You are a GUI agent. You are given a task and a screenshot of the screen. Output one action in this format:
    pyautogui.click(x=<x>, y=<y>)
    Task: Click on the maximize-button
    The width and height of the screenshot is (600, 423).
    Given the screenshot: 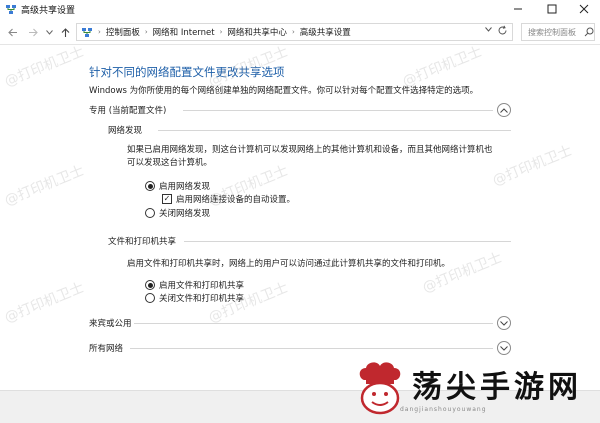 What is the action you would take?
    pyautogui.click(x=552, y=9)
    